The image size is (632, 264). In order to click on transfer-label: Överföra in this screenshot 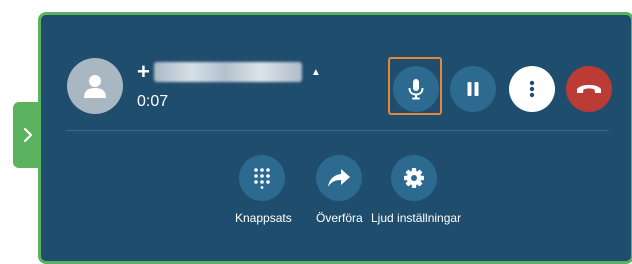, I will do `click(339, 218)`.